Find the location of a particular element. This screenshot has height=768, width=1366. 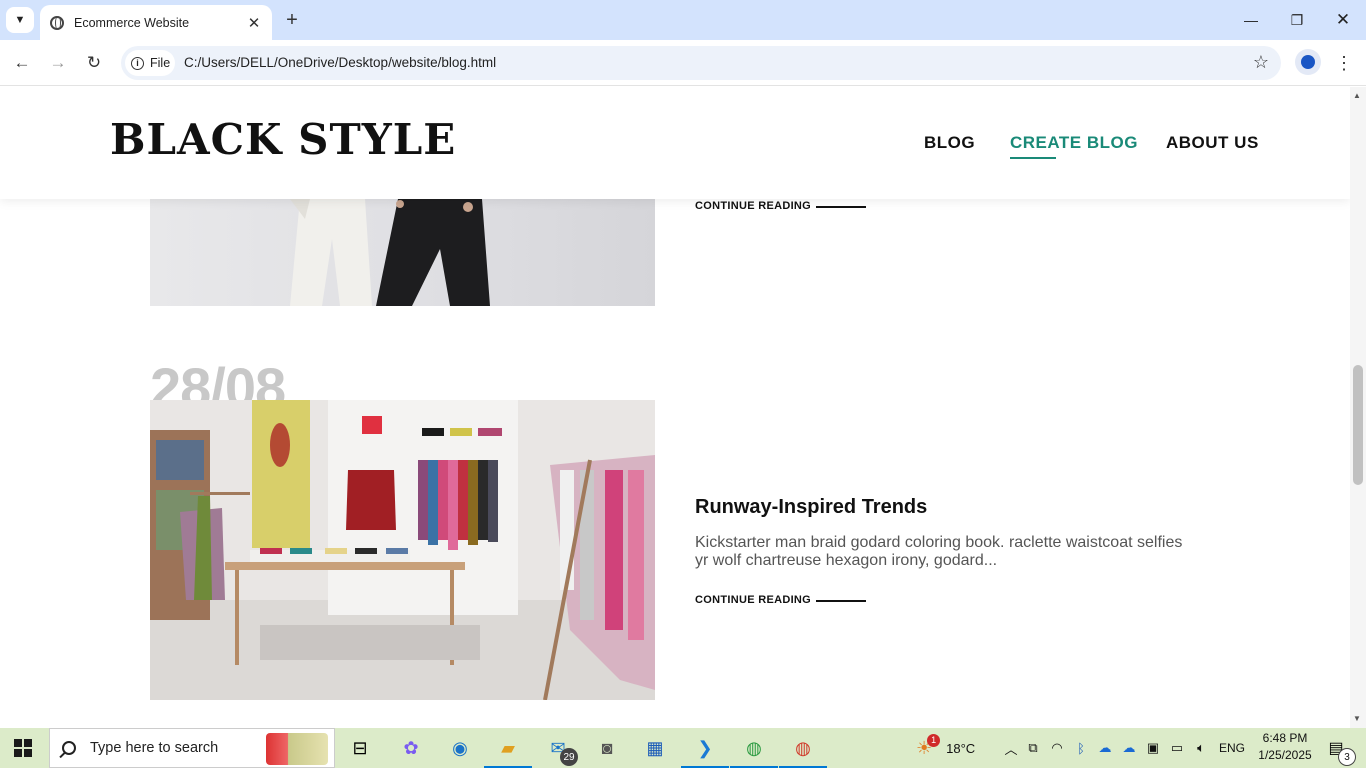

microsoft-store-icon: ▦ is located at coordinates (655, 748).